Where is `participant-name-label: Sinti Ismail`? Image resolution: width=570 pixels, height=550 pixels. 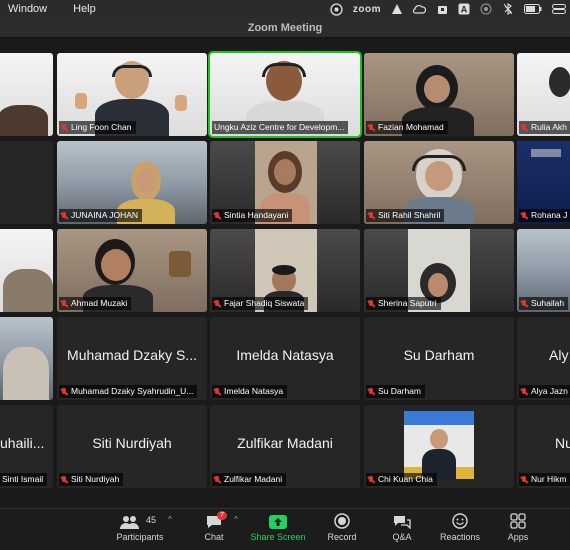
participant-name-label: Sinti Ismail is located at coordinates (24, 479).